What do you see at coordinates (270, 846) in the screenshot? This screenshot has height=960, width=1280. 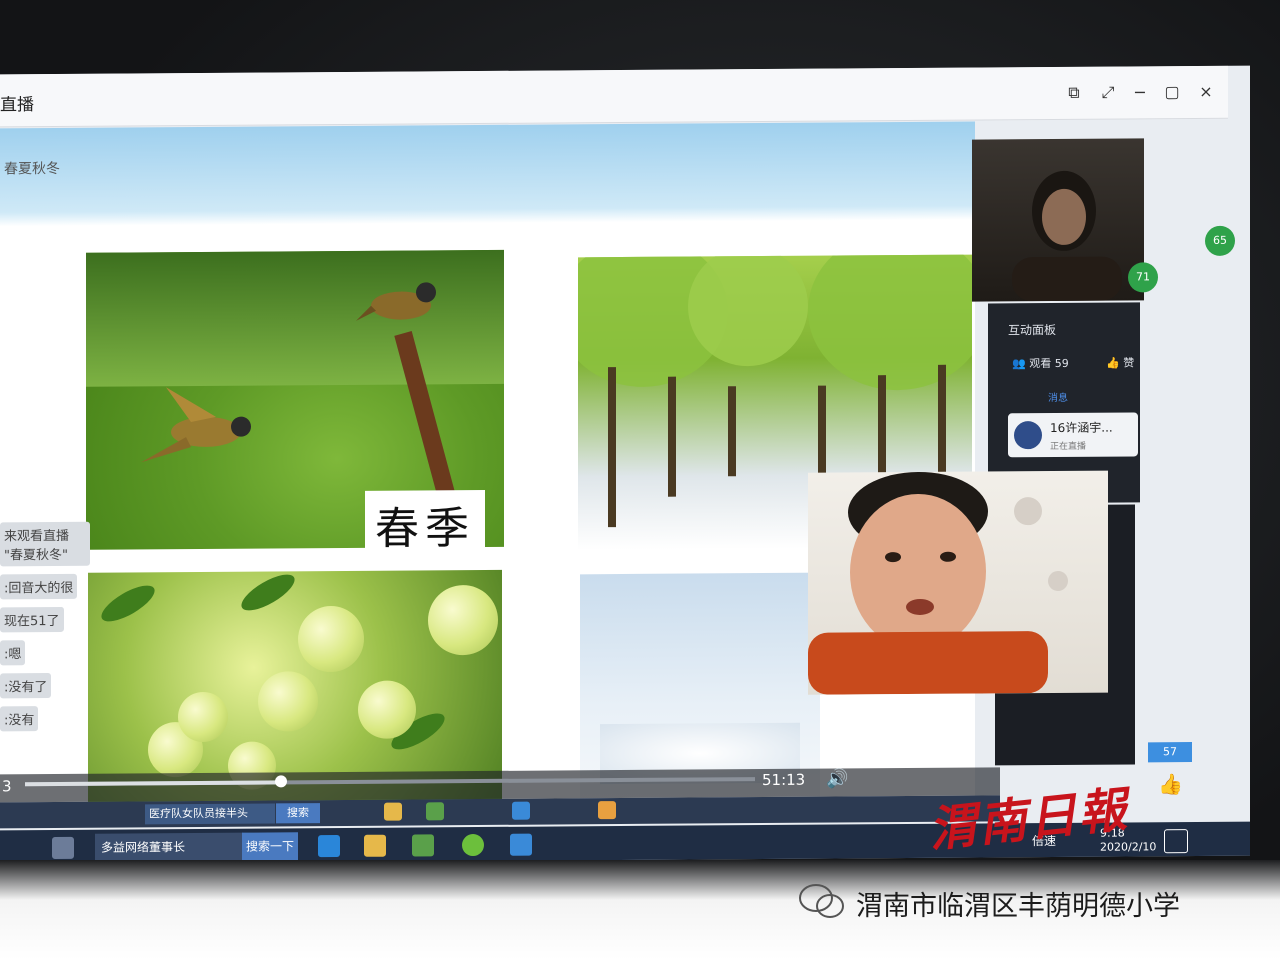 I see `search-button: 搜索一下` at bounding box center [270, 846].